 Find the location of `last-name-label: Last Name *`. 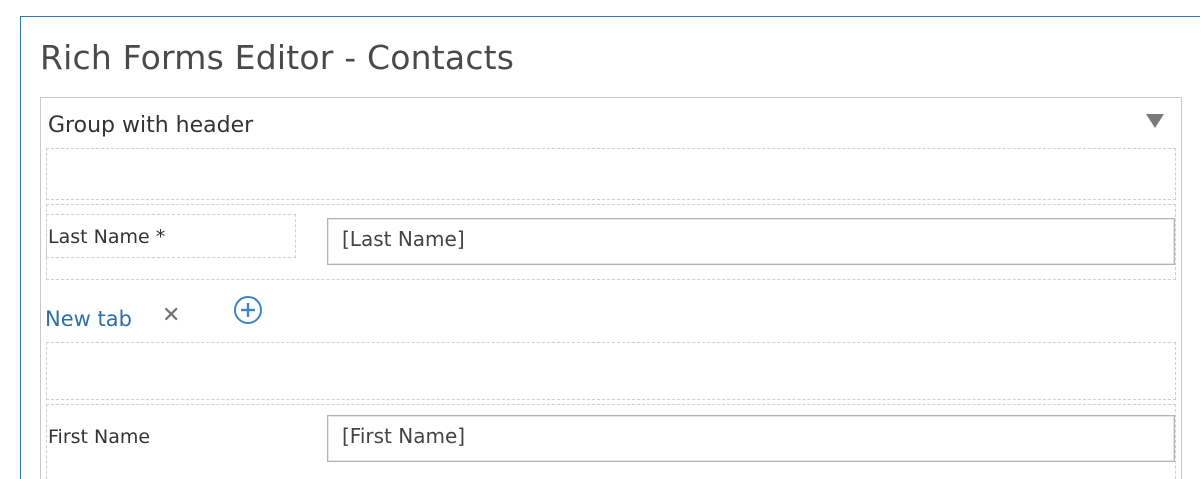

last-name-label: Last Name * is located at coordinates (107, 237).